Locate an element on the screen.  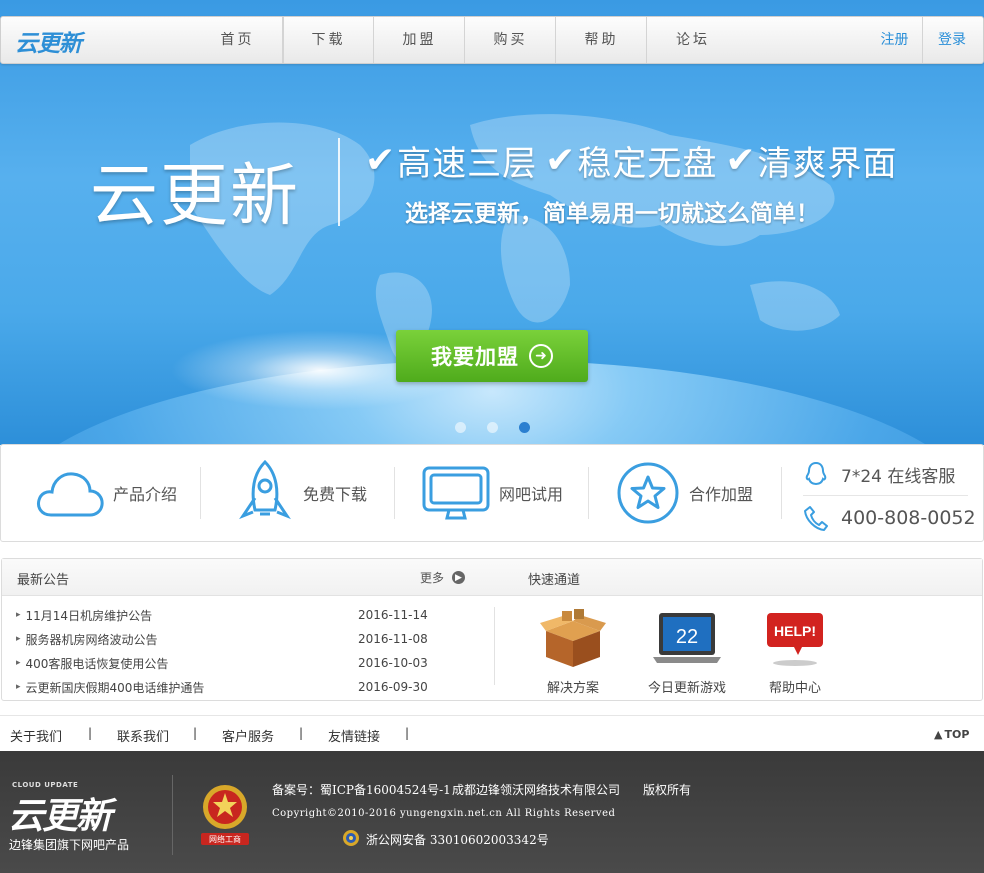
feature-item: ✔ 稳定无盘 is located at coordinates (631, 160).